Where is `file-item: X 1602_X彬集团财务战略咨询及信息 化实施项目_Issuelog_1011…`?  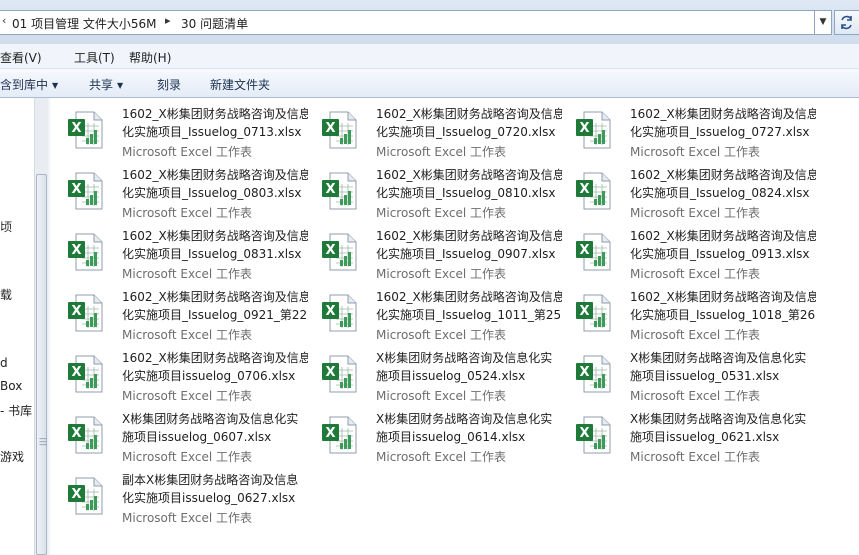
file-item: X 1602_X彬集团财务战略咨询及信息 化实施项目_Issuelog_1011… is located at coordinates (433, 311).